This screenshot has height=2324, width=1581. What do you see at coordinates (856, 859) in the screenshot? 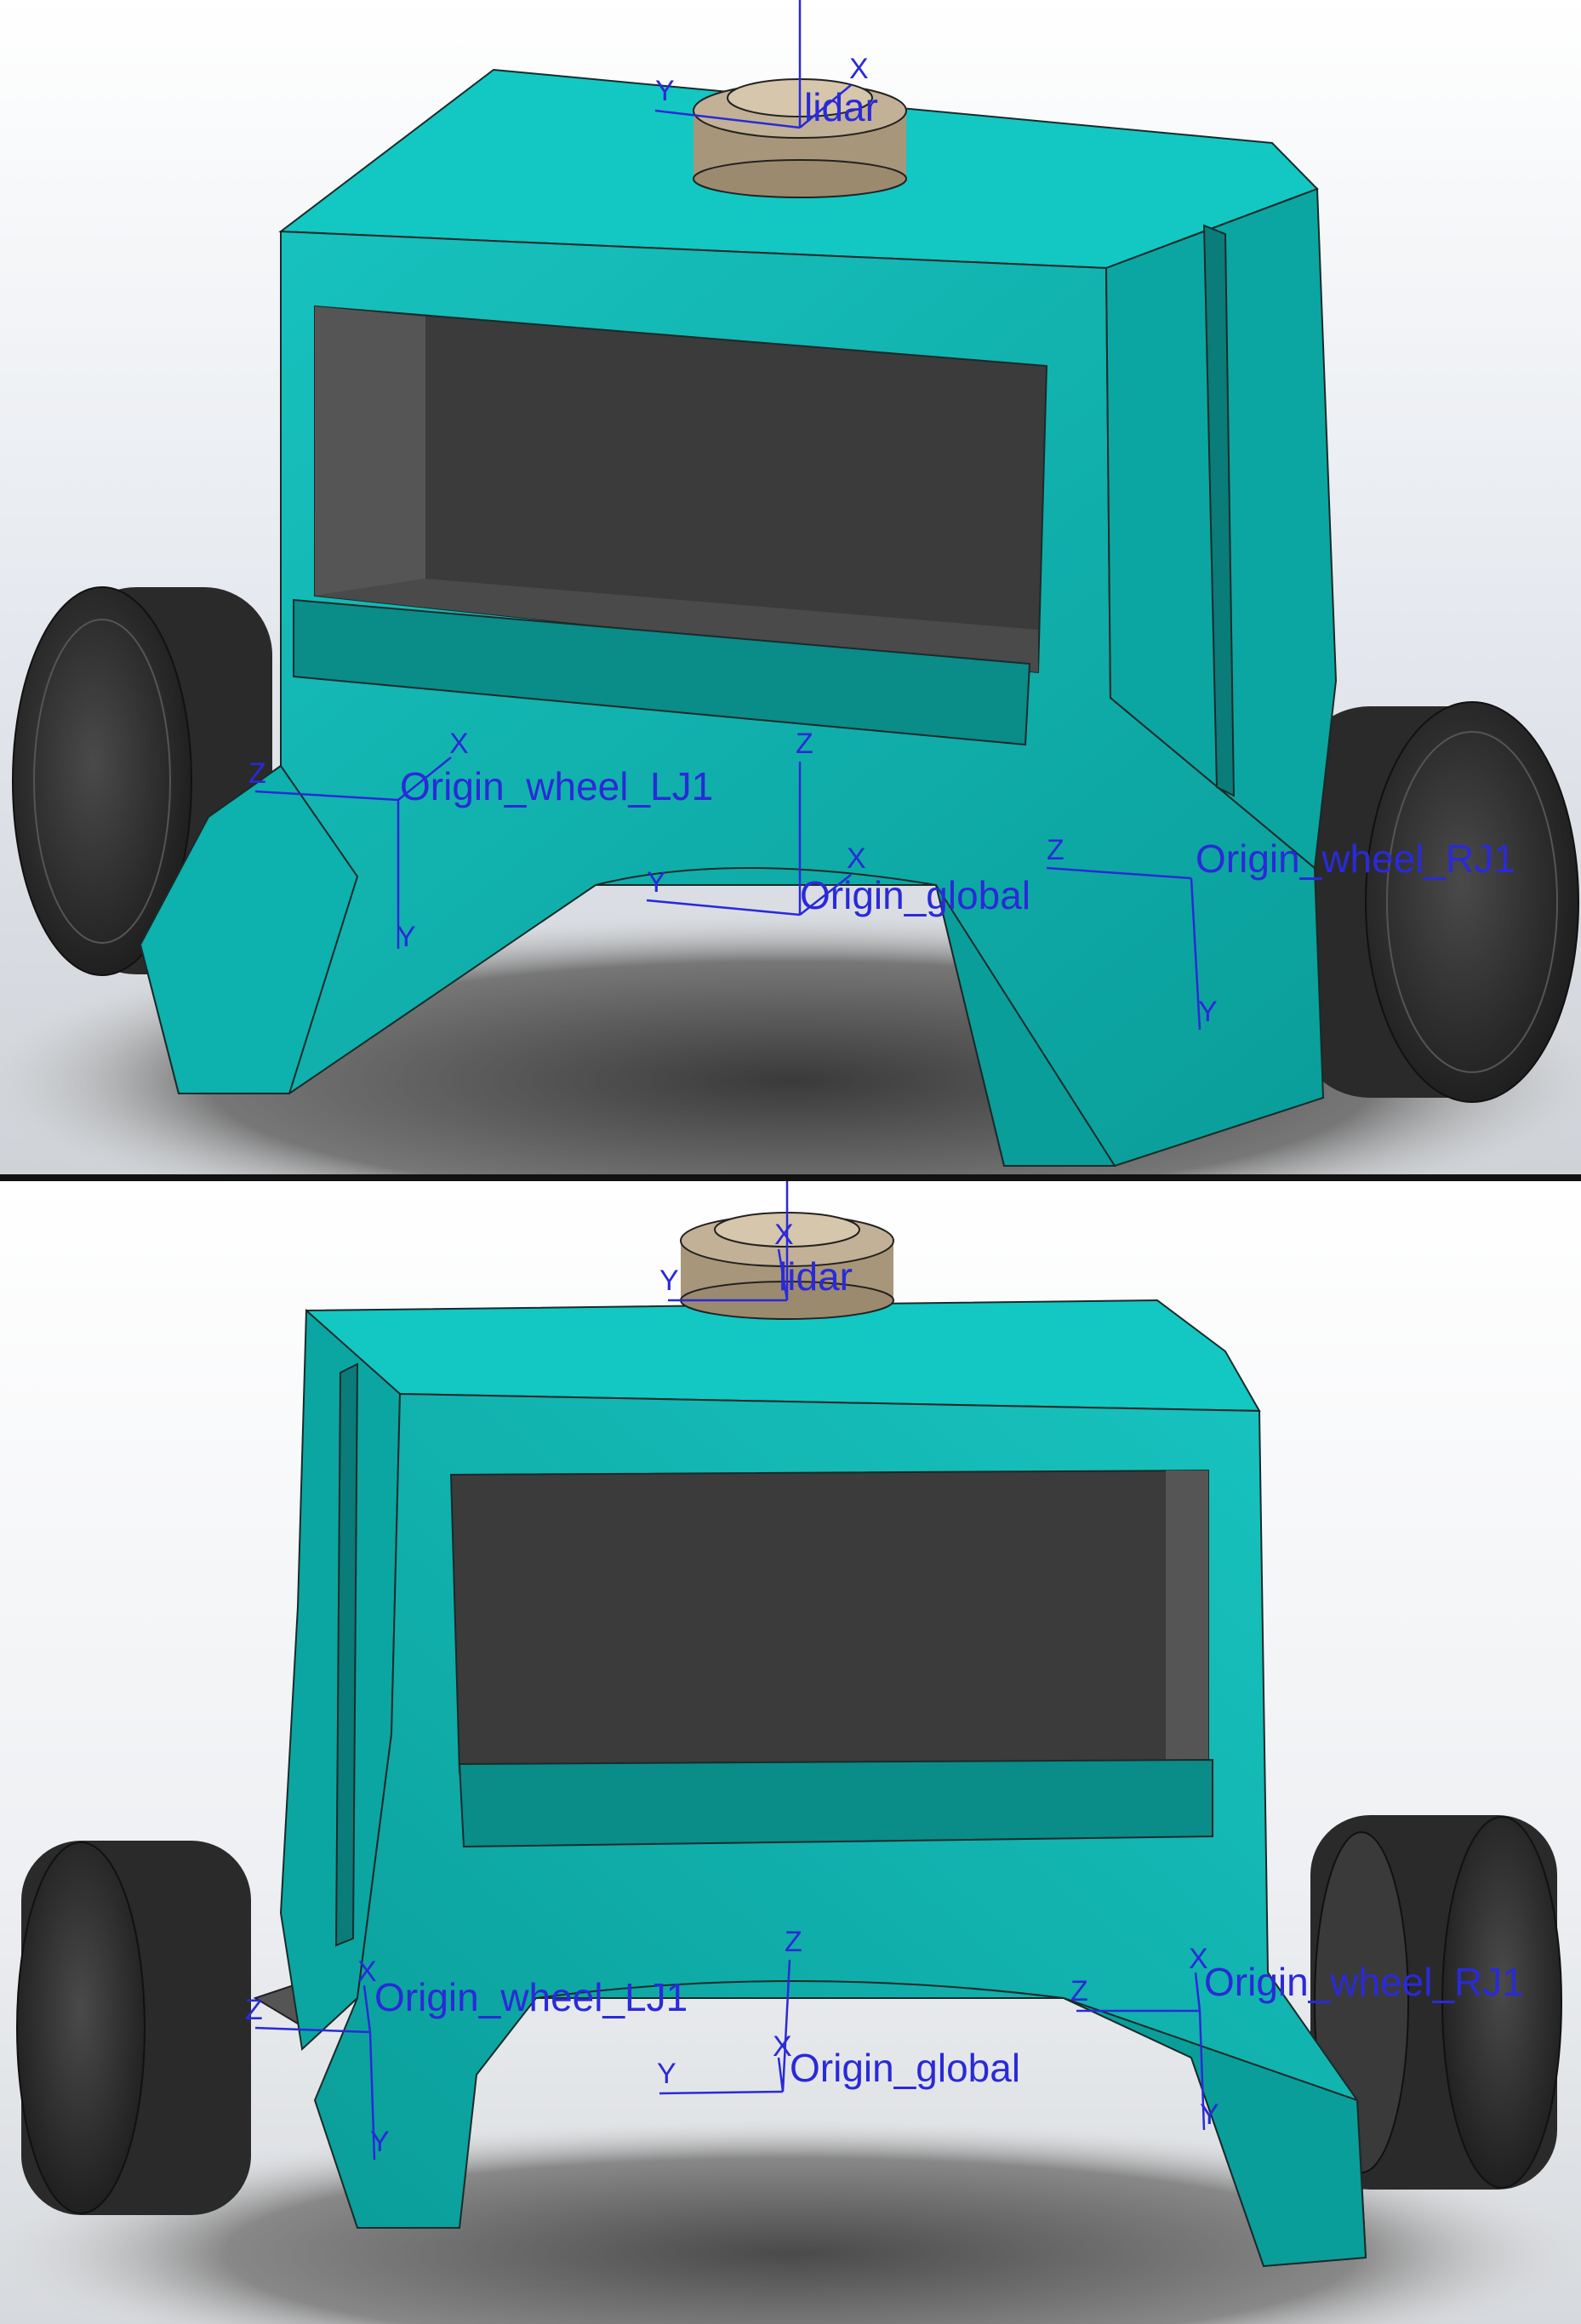
I see `frame-global-axis-x: X` at bounding box center [856, 859].